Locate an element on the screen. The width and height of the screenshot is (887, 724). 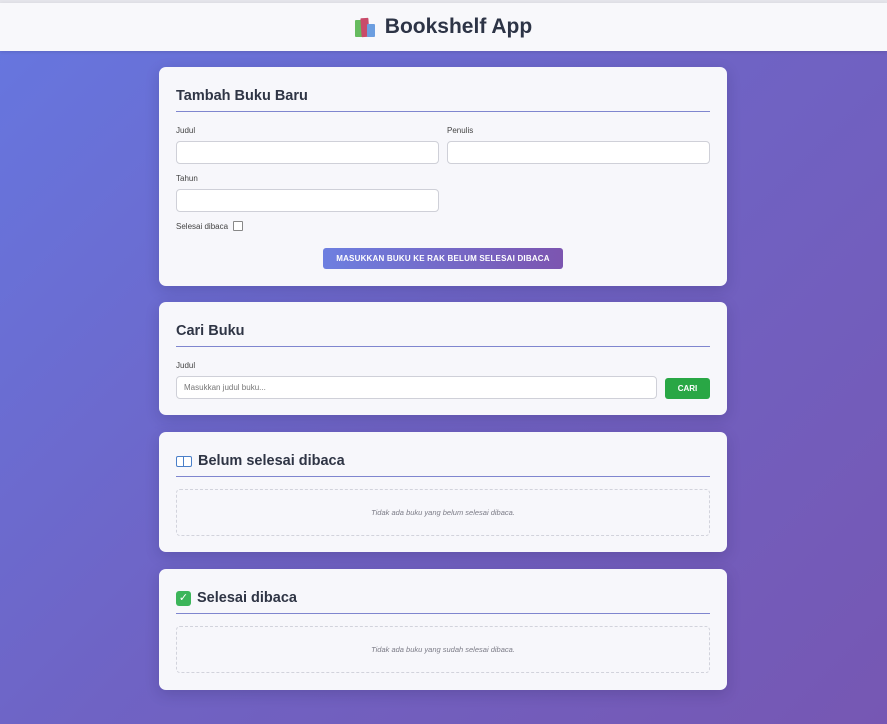
add-book-title: Tambah Buku Baru is located at coordinates (443, 100).